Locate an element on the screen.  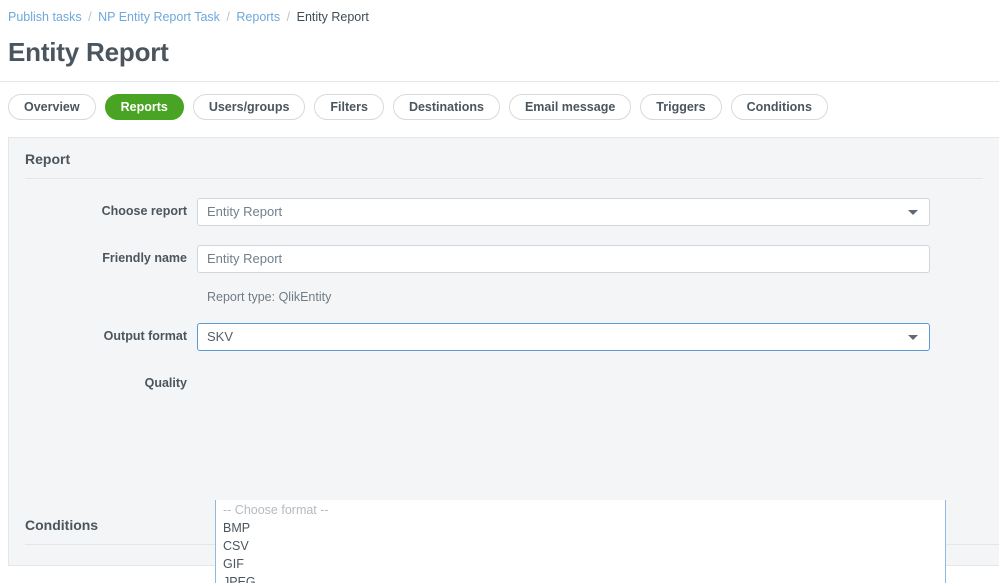
tab-overview: Overview is located at coordinates (52, 107).